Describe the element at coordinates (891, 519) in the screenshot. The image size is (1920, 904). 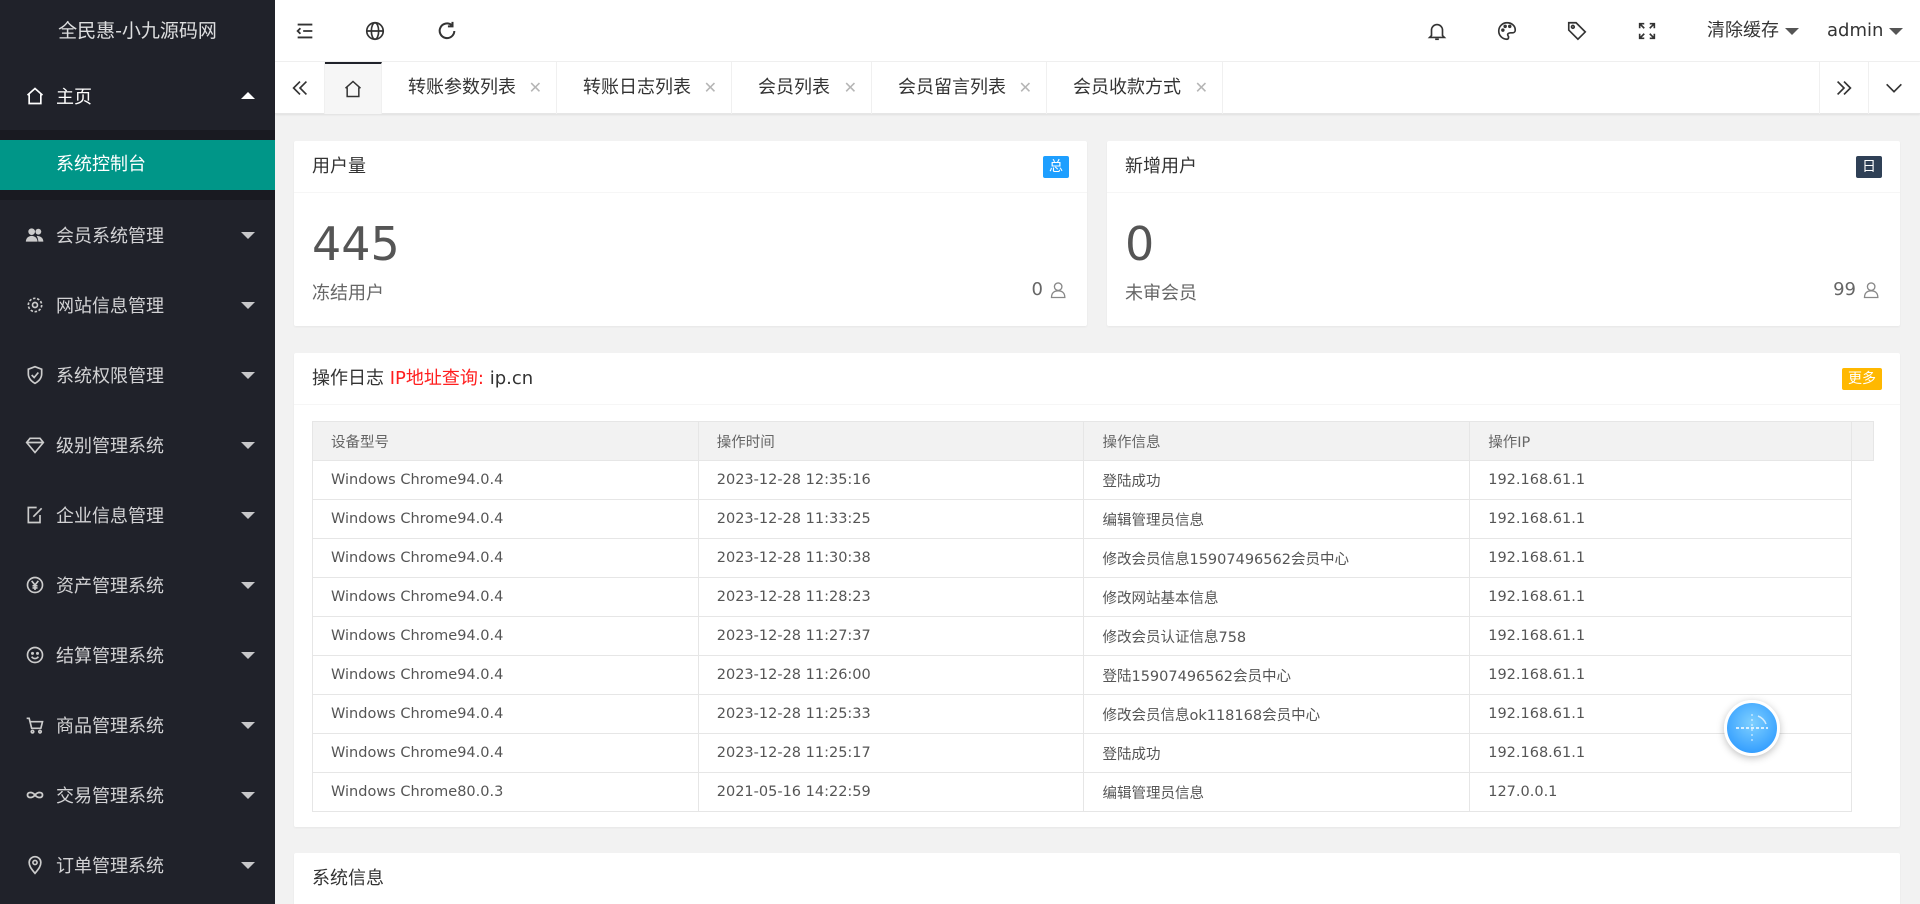
I see `table-cell: 2023-12-28 11:33:25` at that location.